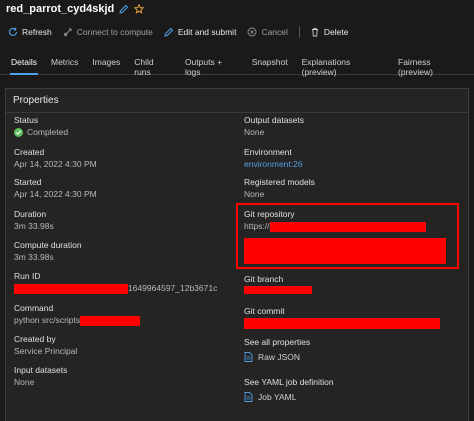 The width and height of the screenshot is (474, 421). Describe the element at coordinates (24, 63) in the screenshot. I see `tab-details: Details` at that location.